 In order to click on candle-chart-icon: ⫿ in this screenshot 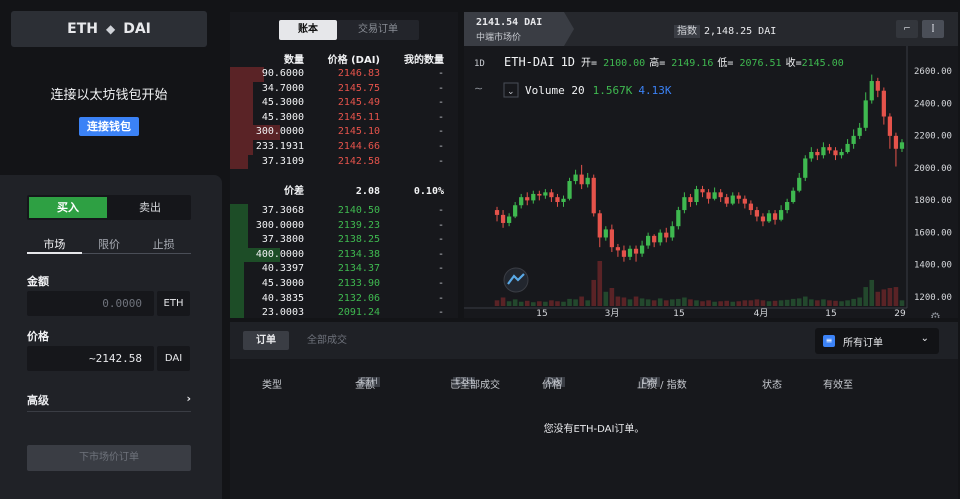, I will do `click(933, 29)`.